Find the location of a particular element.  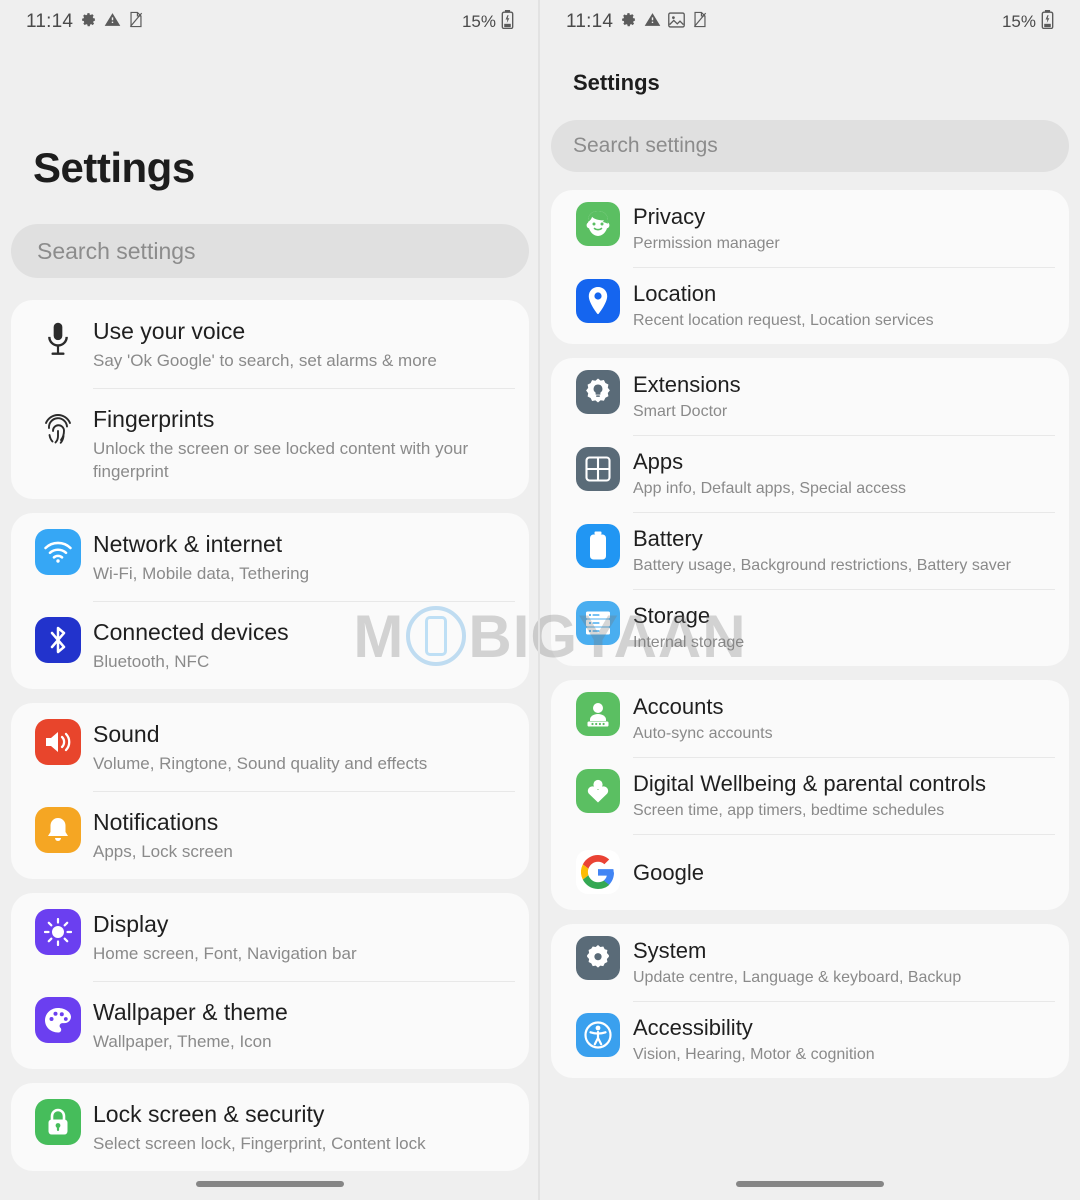

status-bar-right-group: 15% is located at coordinates (1028, 22).